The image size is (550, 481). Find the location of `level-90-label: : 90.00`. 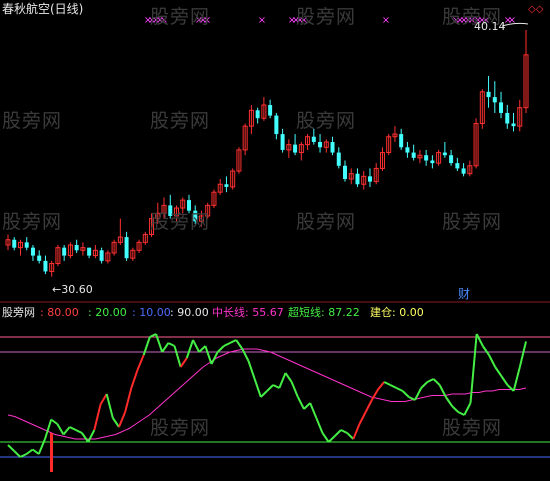

level-90-label: : 90.00 is located at coordinates (189, 312).